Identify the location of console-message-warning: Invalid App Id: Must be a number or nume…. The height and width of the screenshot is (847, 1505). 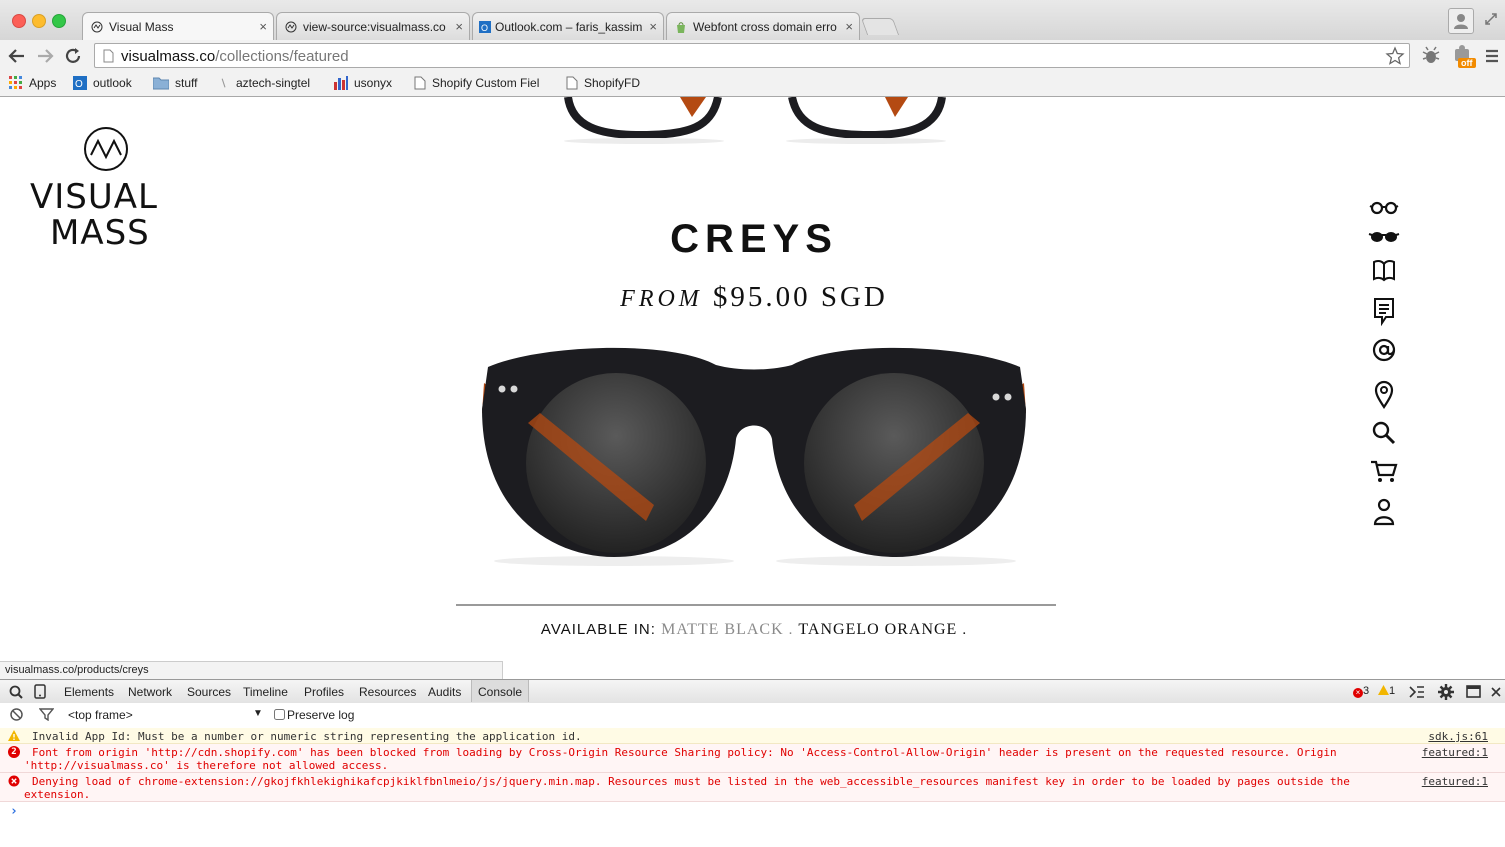
(752, 736).